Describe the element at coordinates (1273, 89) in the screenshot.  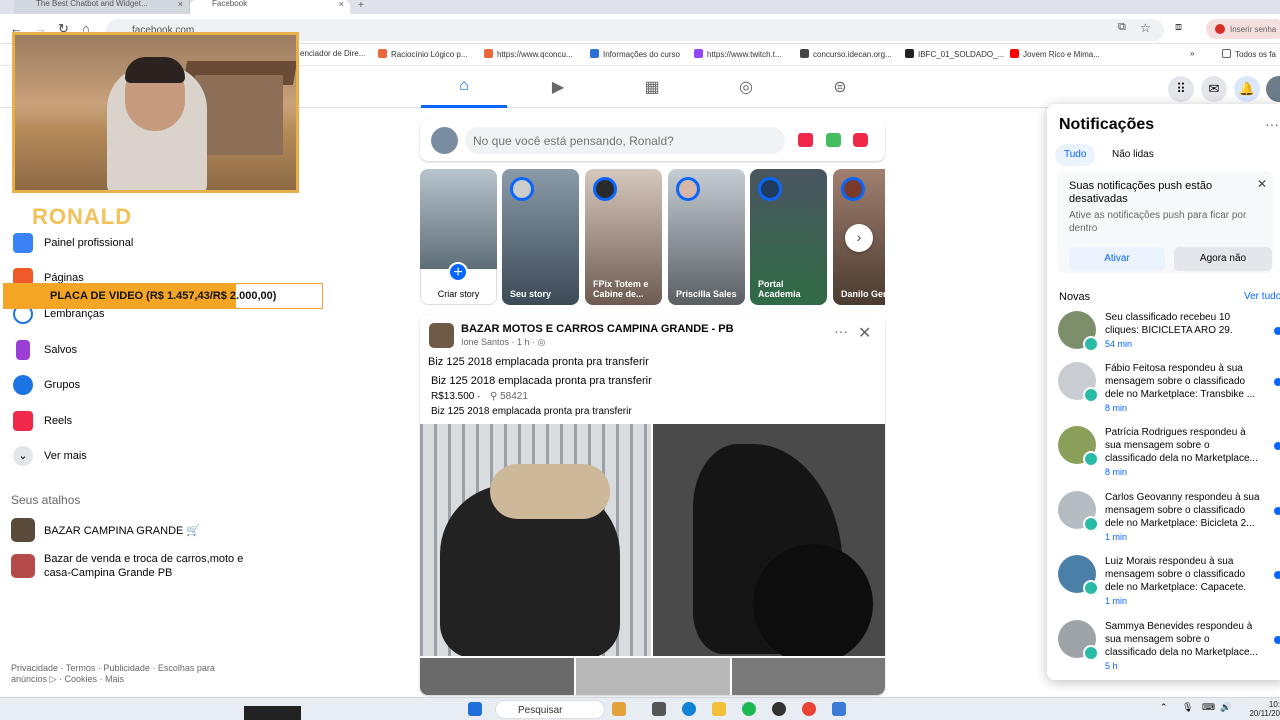
I see `profile-avatar` at that location.